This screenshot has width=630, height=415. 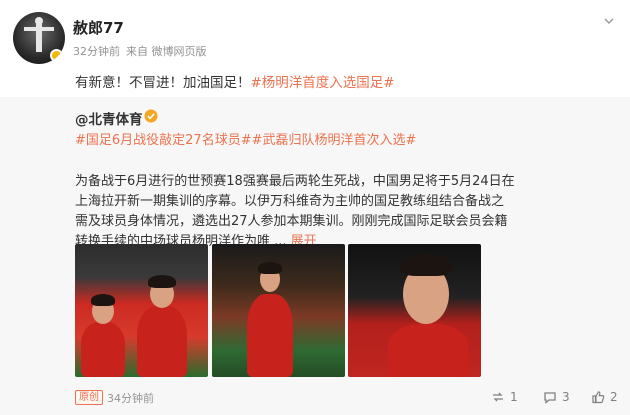 I want to click on post-time: 32分钟前, so click(x=96, y=51).